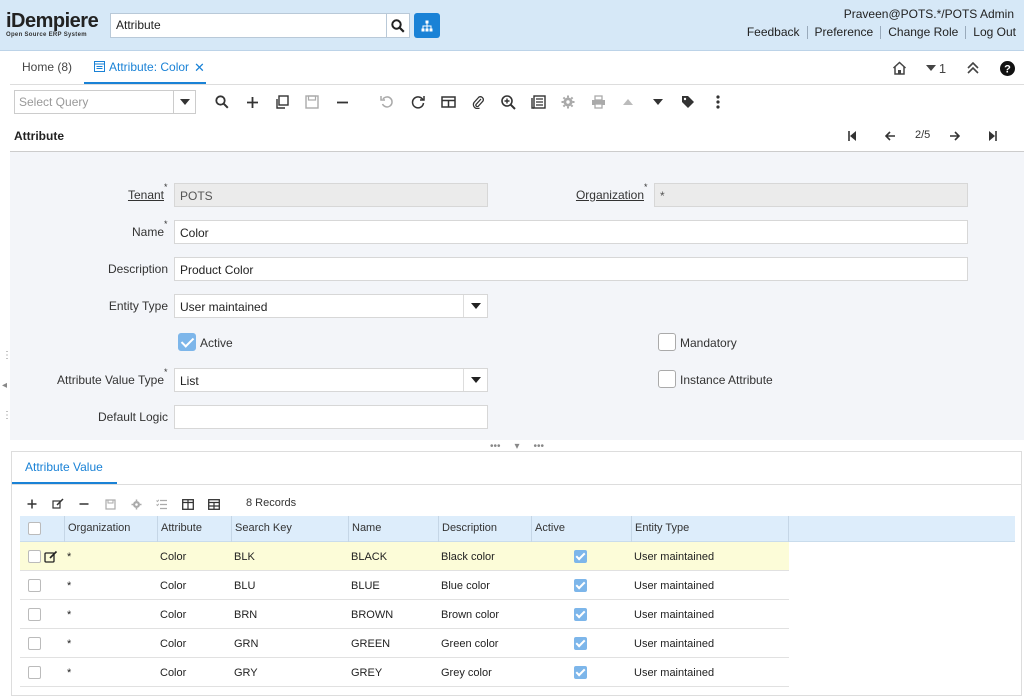 The image size is (1024, 696). I want to click on name-field: Color, so click(571, 232).